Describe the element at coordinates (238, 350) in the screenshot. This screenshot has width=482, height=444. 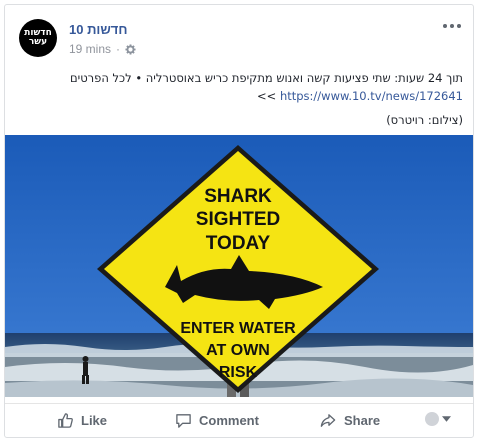
I see `sign-line-at-own: AT OWN` at that location.